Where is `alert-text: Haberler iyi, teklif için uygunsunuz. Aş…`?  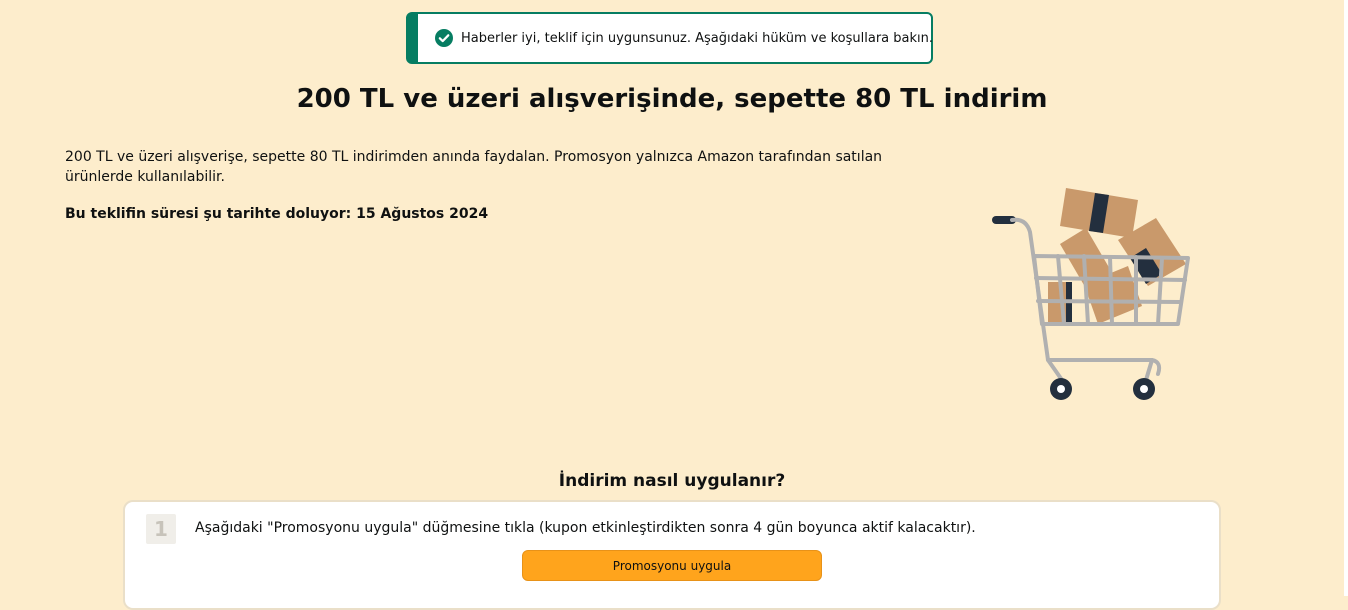 alert-text: Haberler iyi, teklif için uygunsunuz. Aş… is located at coordinates (697, 38).